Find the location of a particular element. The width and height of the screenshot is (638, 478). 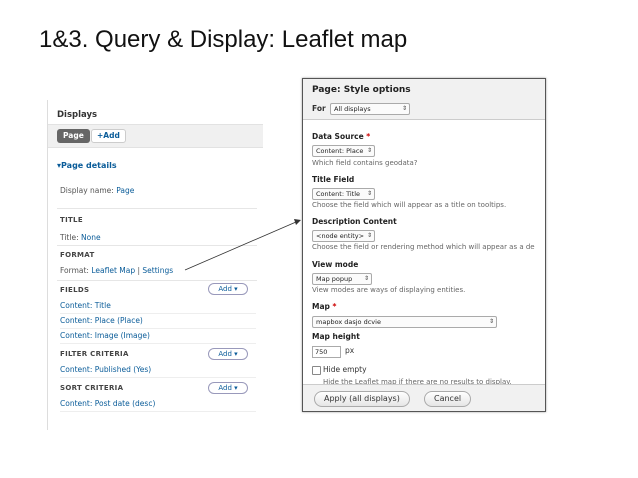

title-field-select: Content: Title ⇕ is located at coordinates (343, 194).